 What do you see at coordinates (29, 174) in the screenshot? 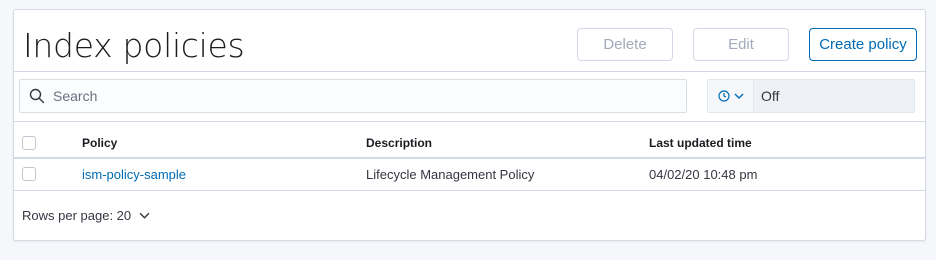
I see `row-checkbox` at bounding box center [29, 174].